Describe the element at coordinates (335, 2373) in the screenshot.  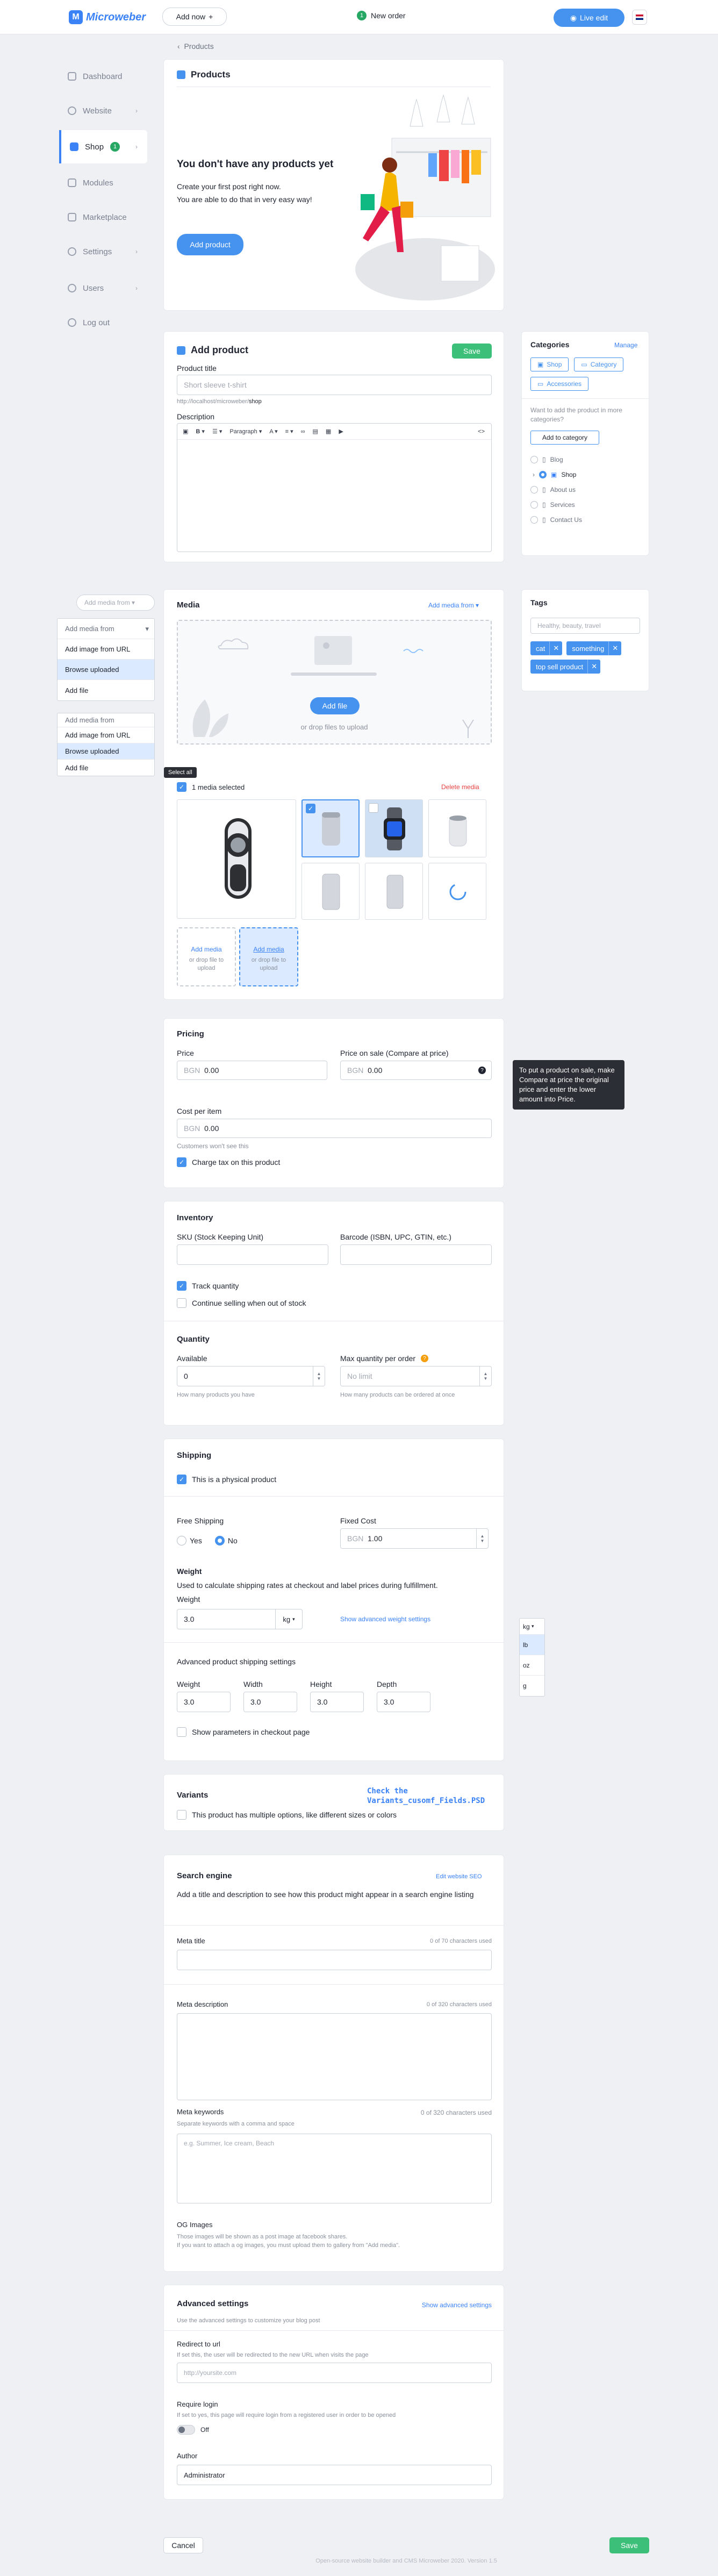
I see `redirect-url-input: http://yoursite.com` at that location.